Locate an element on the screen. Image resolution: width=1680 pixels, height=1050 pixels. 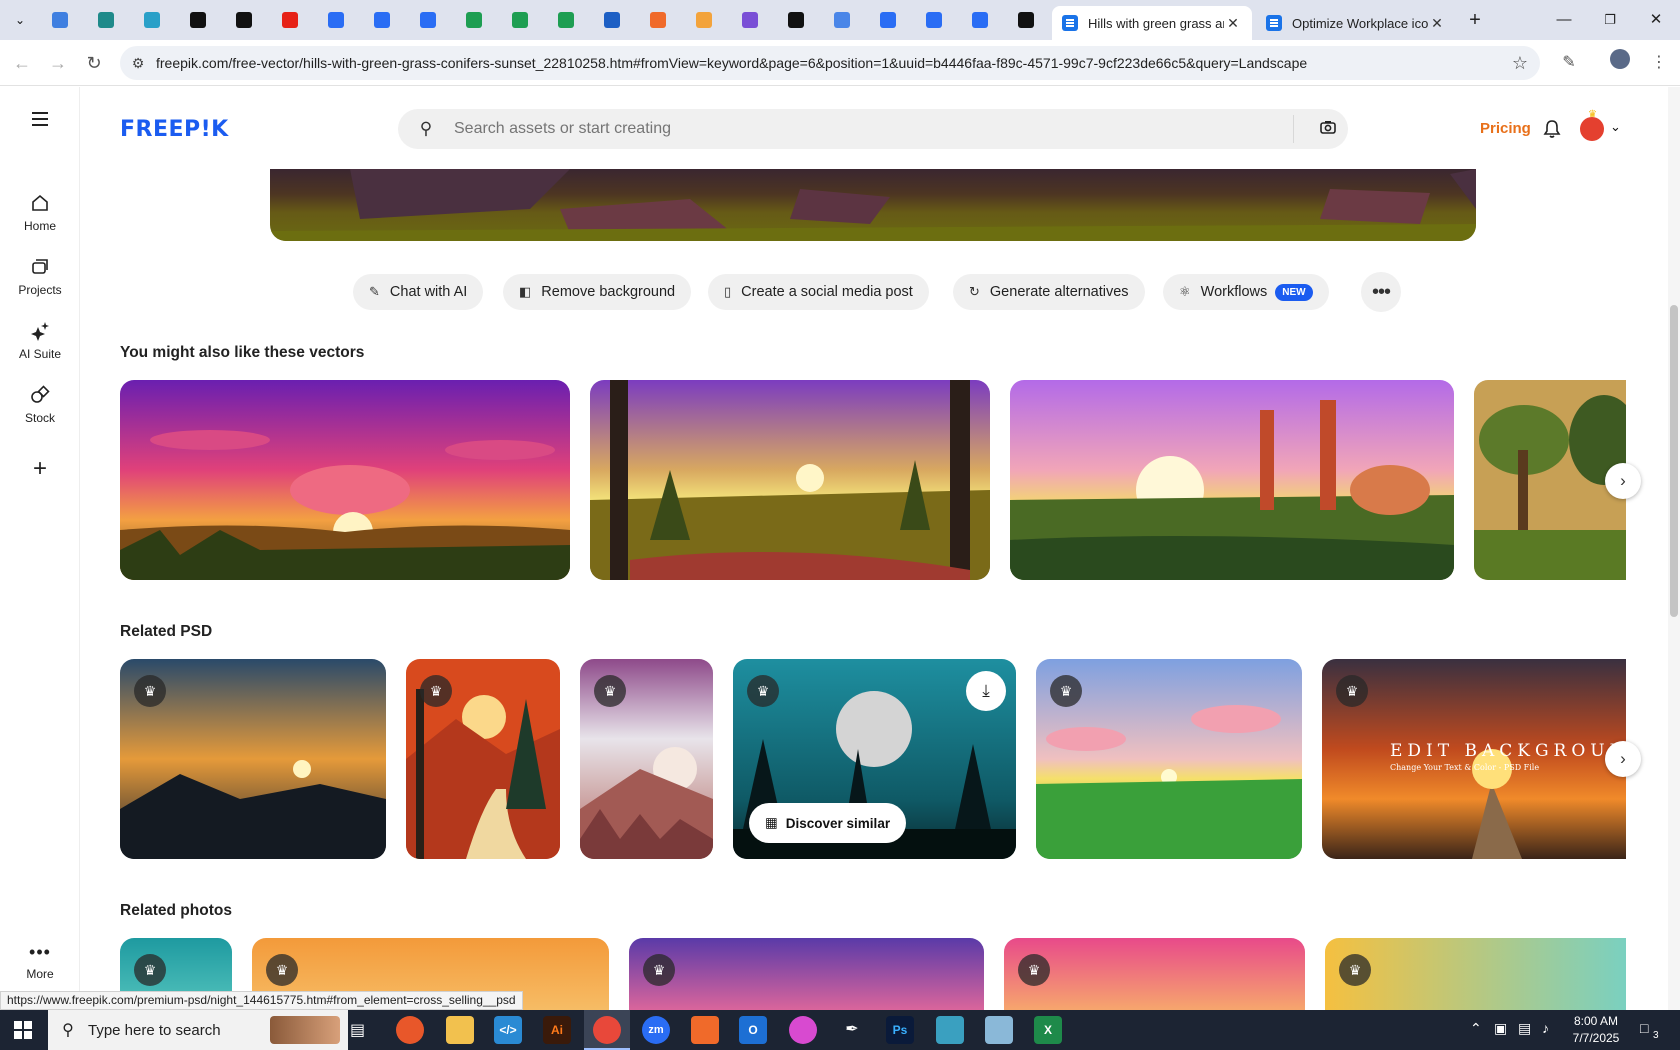
chrome-icon is located at coordinates (607, 1030).